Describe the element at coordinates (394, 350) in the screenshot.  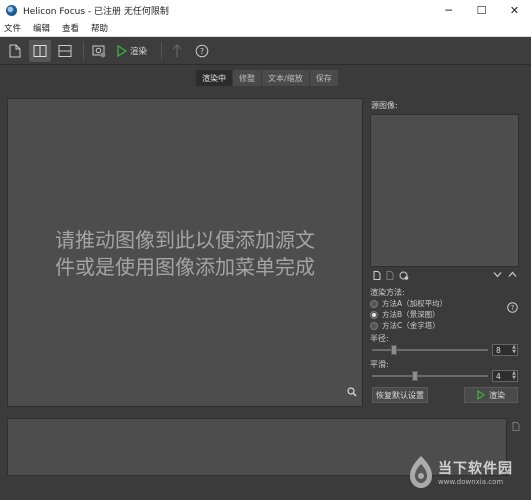
I see `radius-slider-thumb` at that location.